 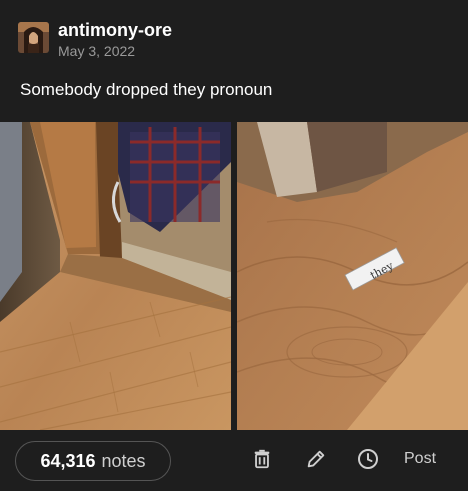 What do you see at coordinates (146, 89) in the screenshot?
I see `post-caption: Somebody dropped they pronoun` at bounding box center [146, 89].